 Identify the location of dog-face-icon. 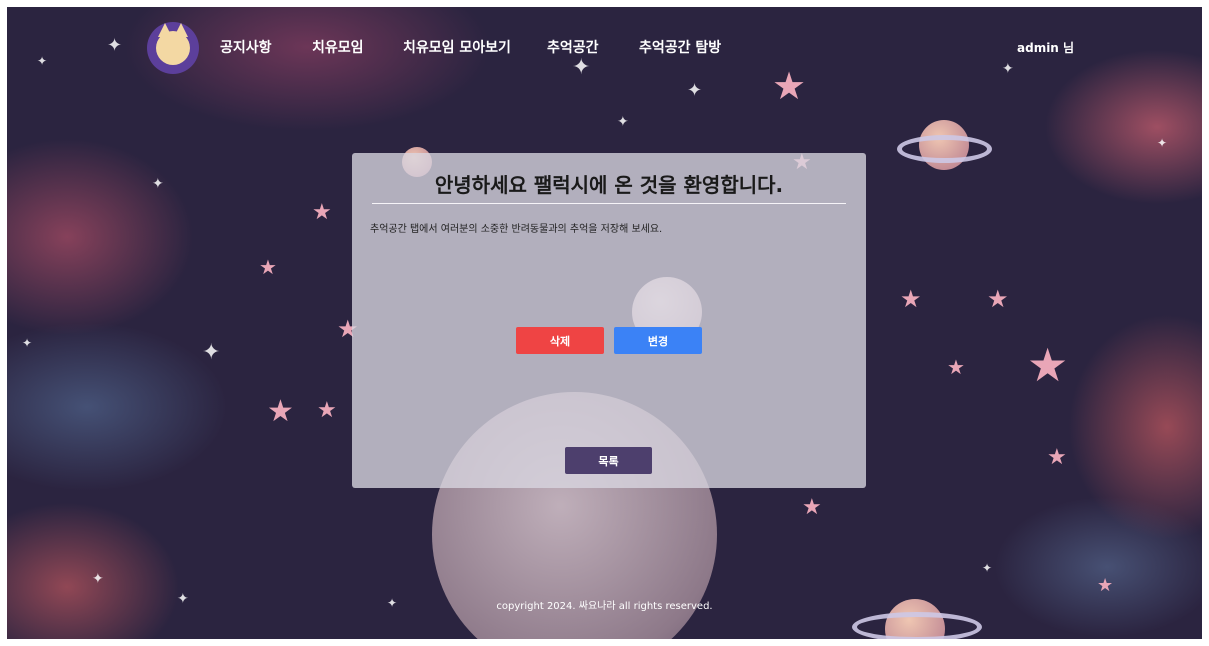
(173, 44).